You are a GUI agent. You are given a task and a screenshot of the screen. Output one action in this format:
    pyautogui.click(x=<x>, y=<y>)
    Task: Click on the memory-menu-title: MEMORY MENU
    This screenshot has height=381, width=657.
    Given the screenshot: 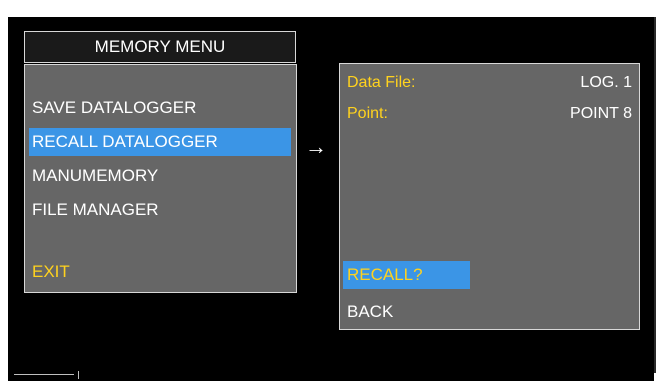 What is the action you would take?
    pyautogui.click(x=160, y=47)
    